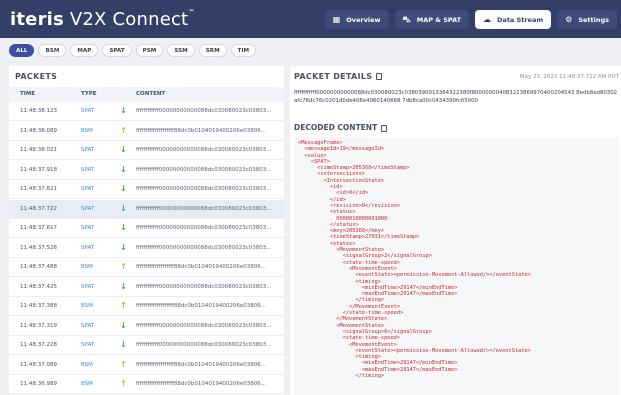 The image size is (621, 395). Describe the element at coordinates (149, 50) in the screenshot. I see `filter-psm: PSM` at that location.